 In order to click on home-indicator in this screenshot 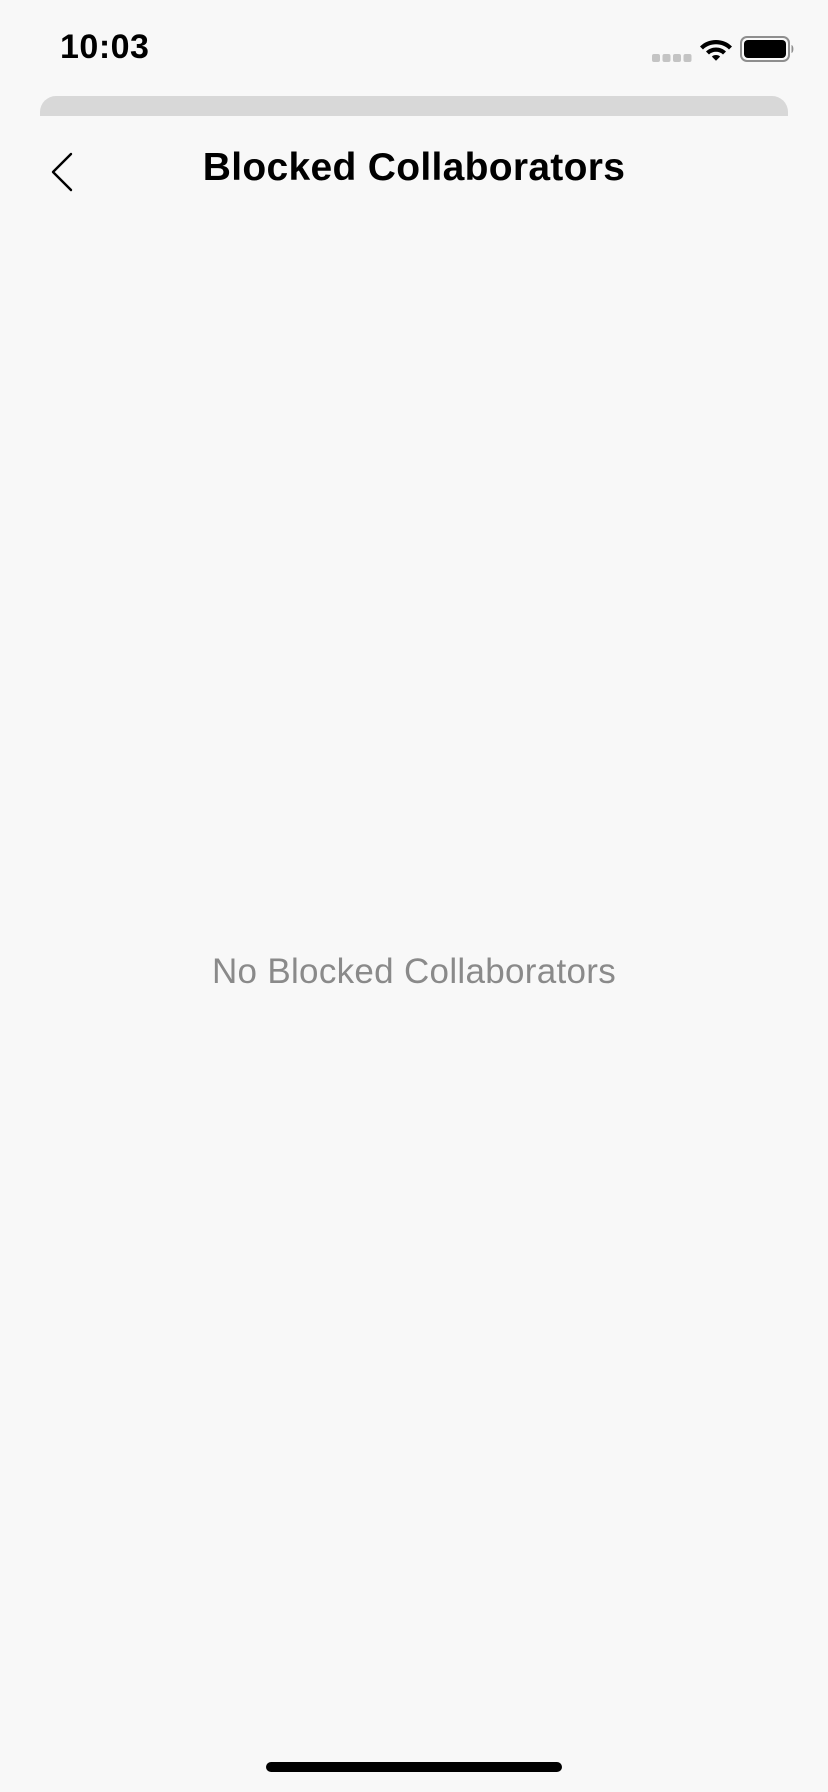, I will do `click(414, 1767)`.